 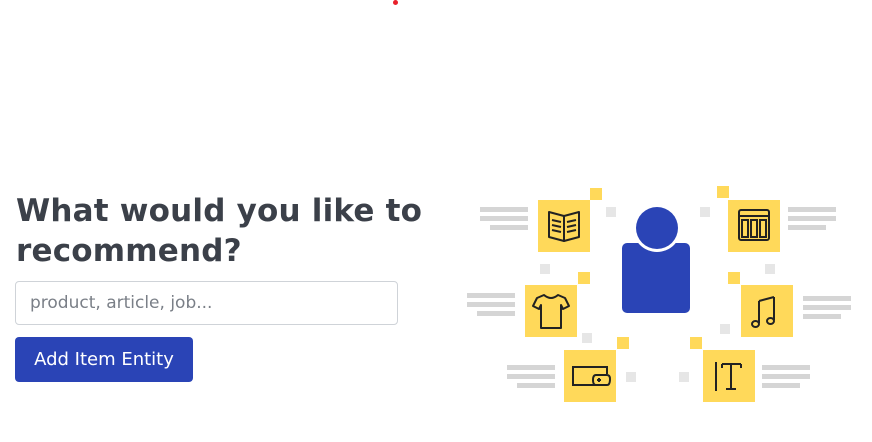 What do you see at coordinates (206, 303) in the screenshot?
I see `entity-input` at bounding box center [206, 303].